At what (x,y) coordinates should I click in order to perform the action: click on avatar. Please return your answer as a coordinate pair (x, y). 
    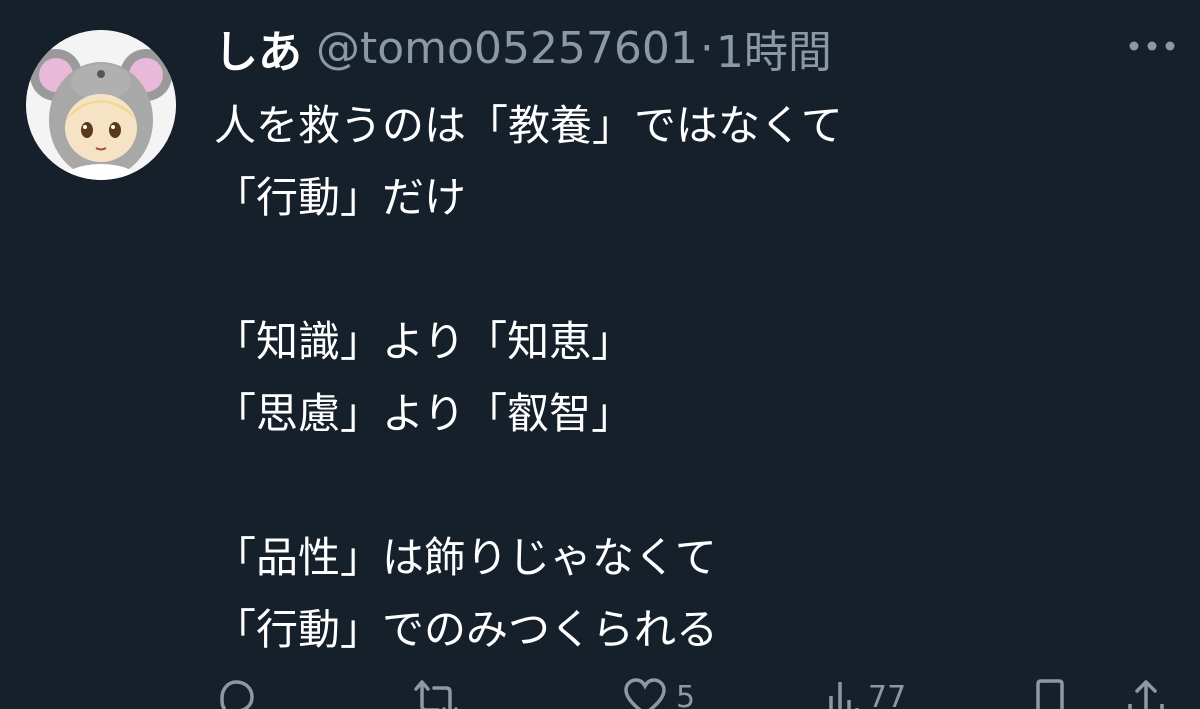
    Looking at the image, I should click on (101, 105).